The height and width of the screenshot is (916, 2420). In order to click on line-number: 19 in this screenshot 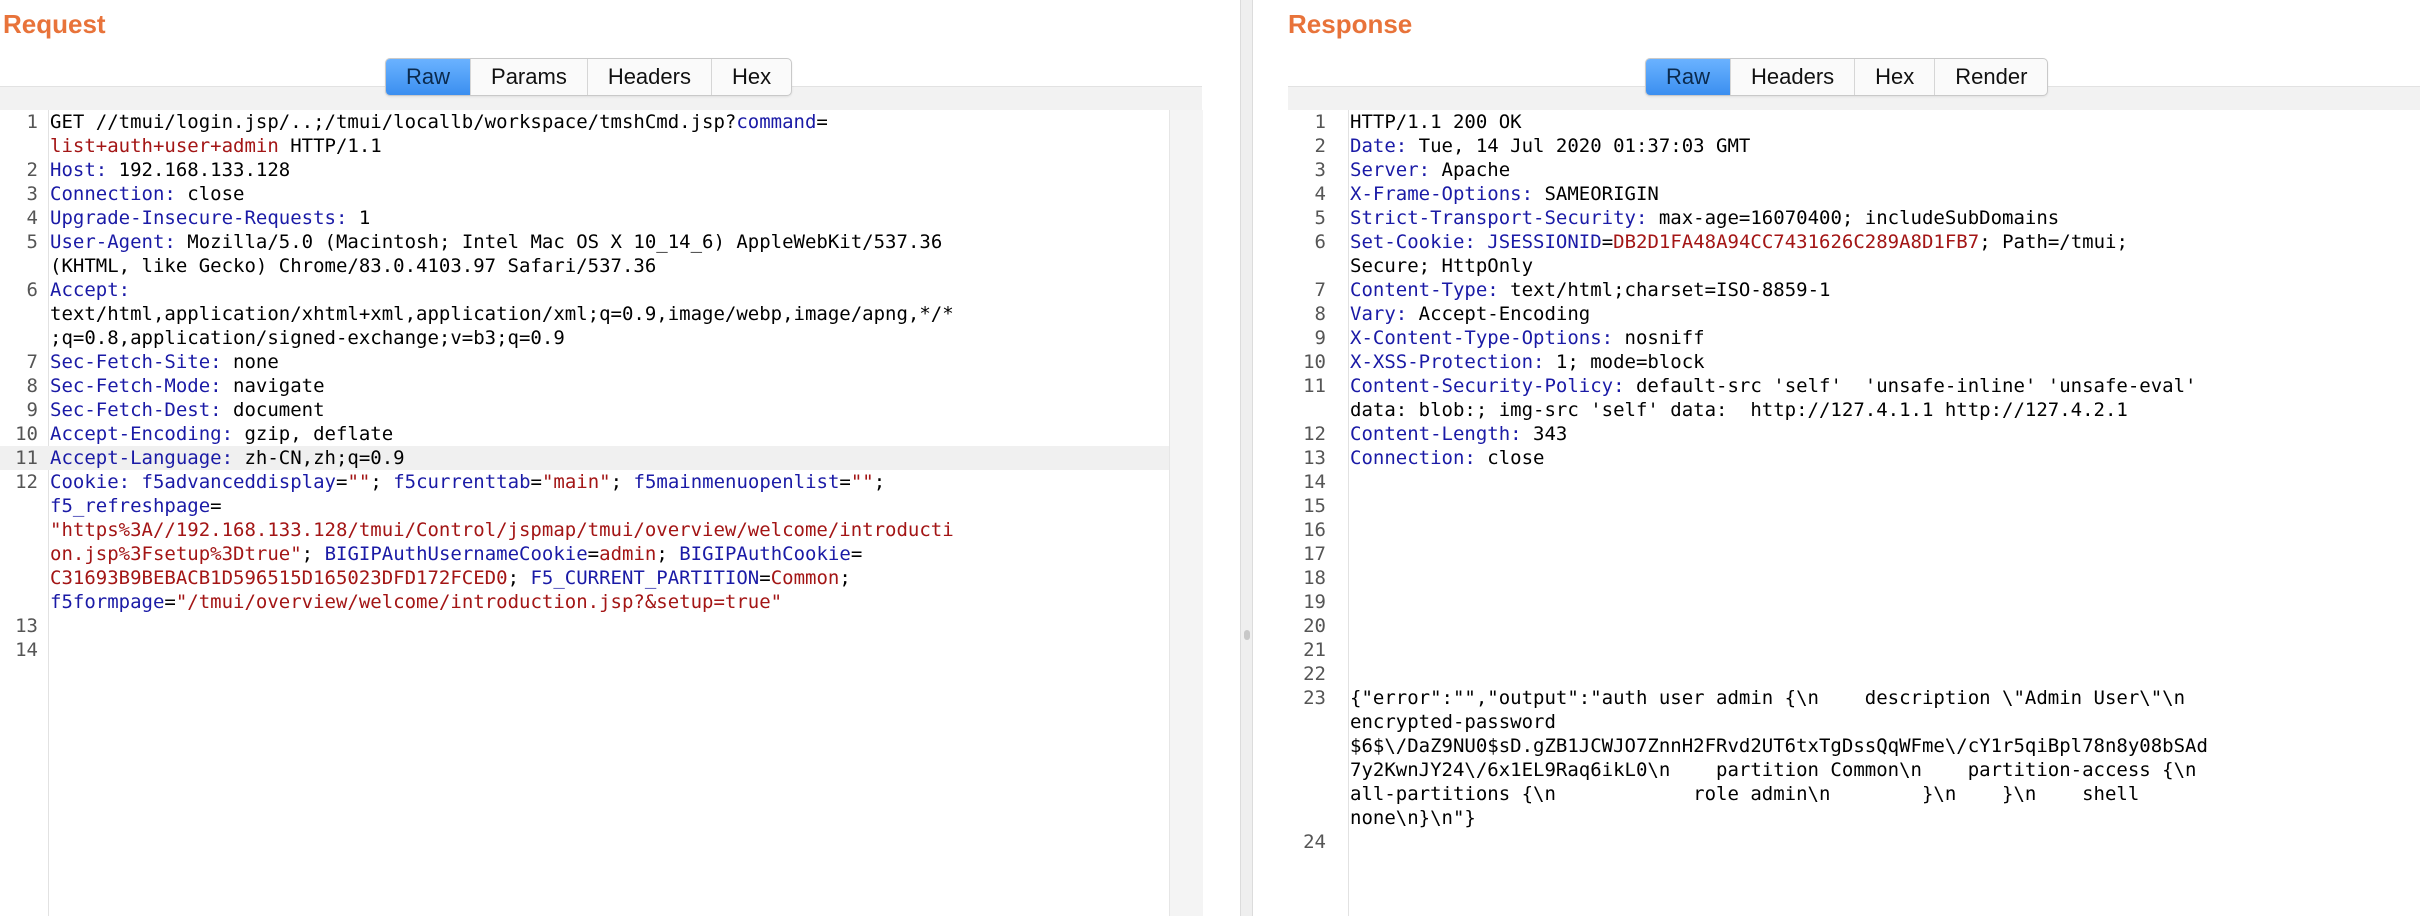, I will do `click(1314, 602)`.